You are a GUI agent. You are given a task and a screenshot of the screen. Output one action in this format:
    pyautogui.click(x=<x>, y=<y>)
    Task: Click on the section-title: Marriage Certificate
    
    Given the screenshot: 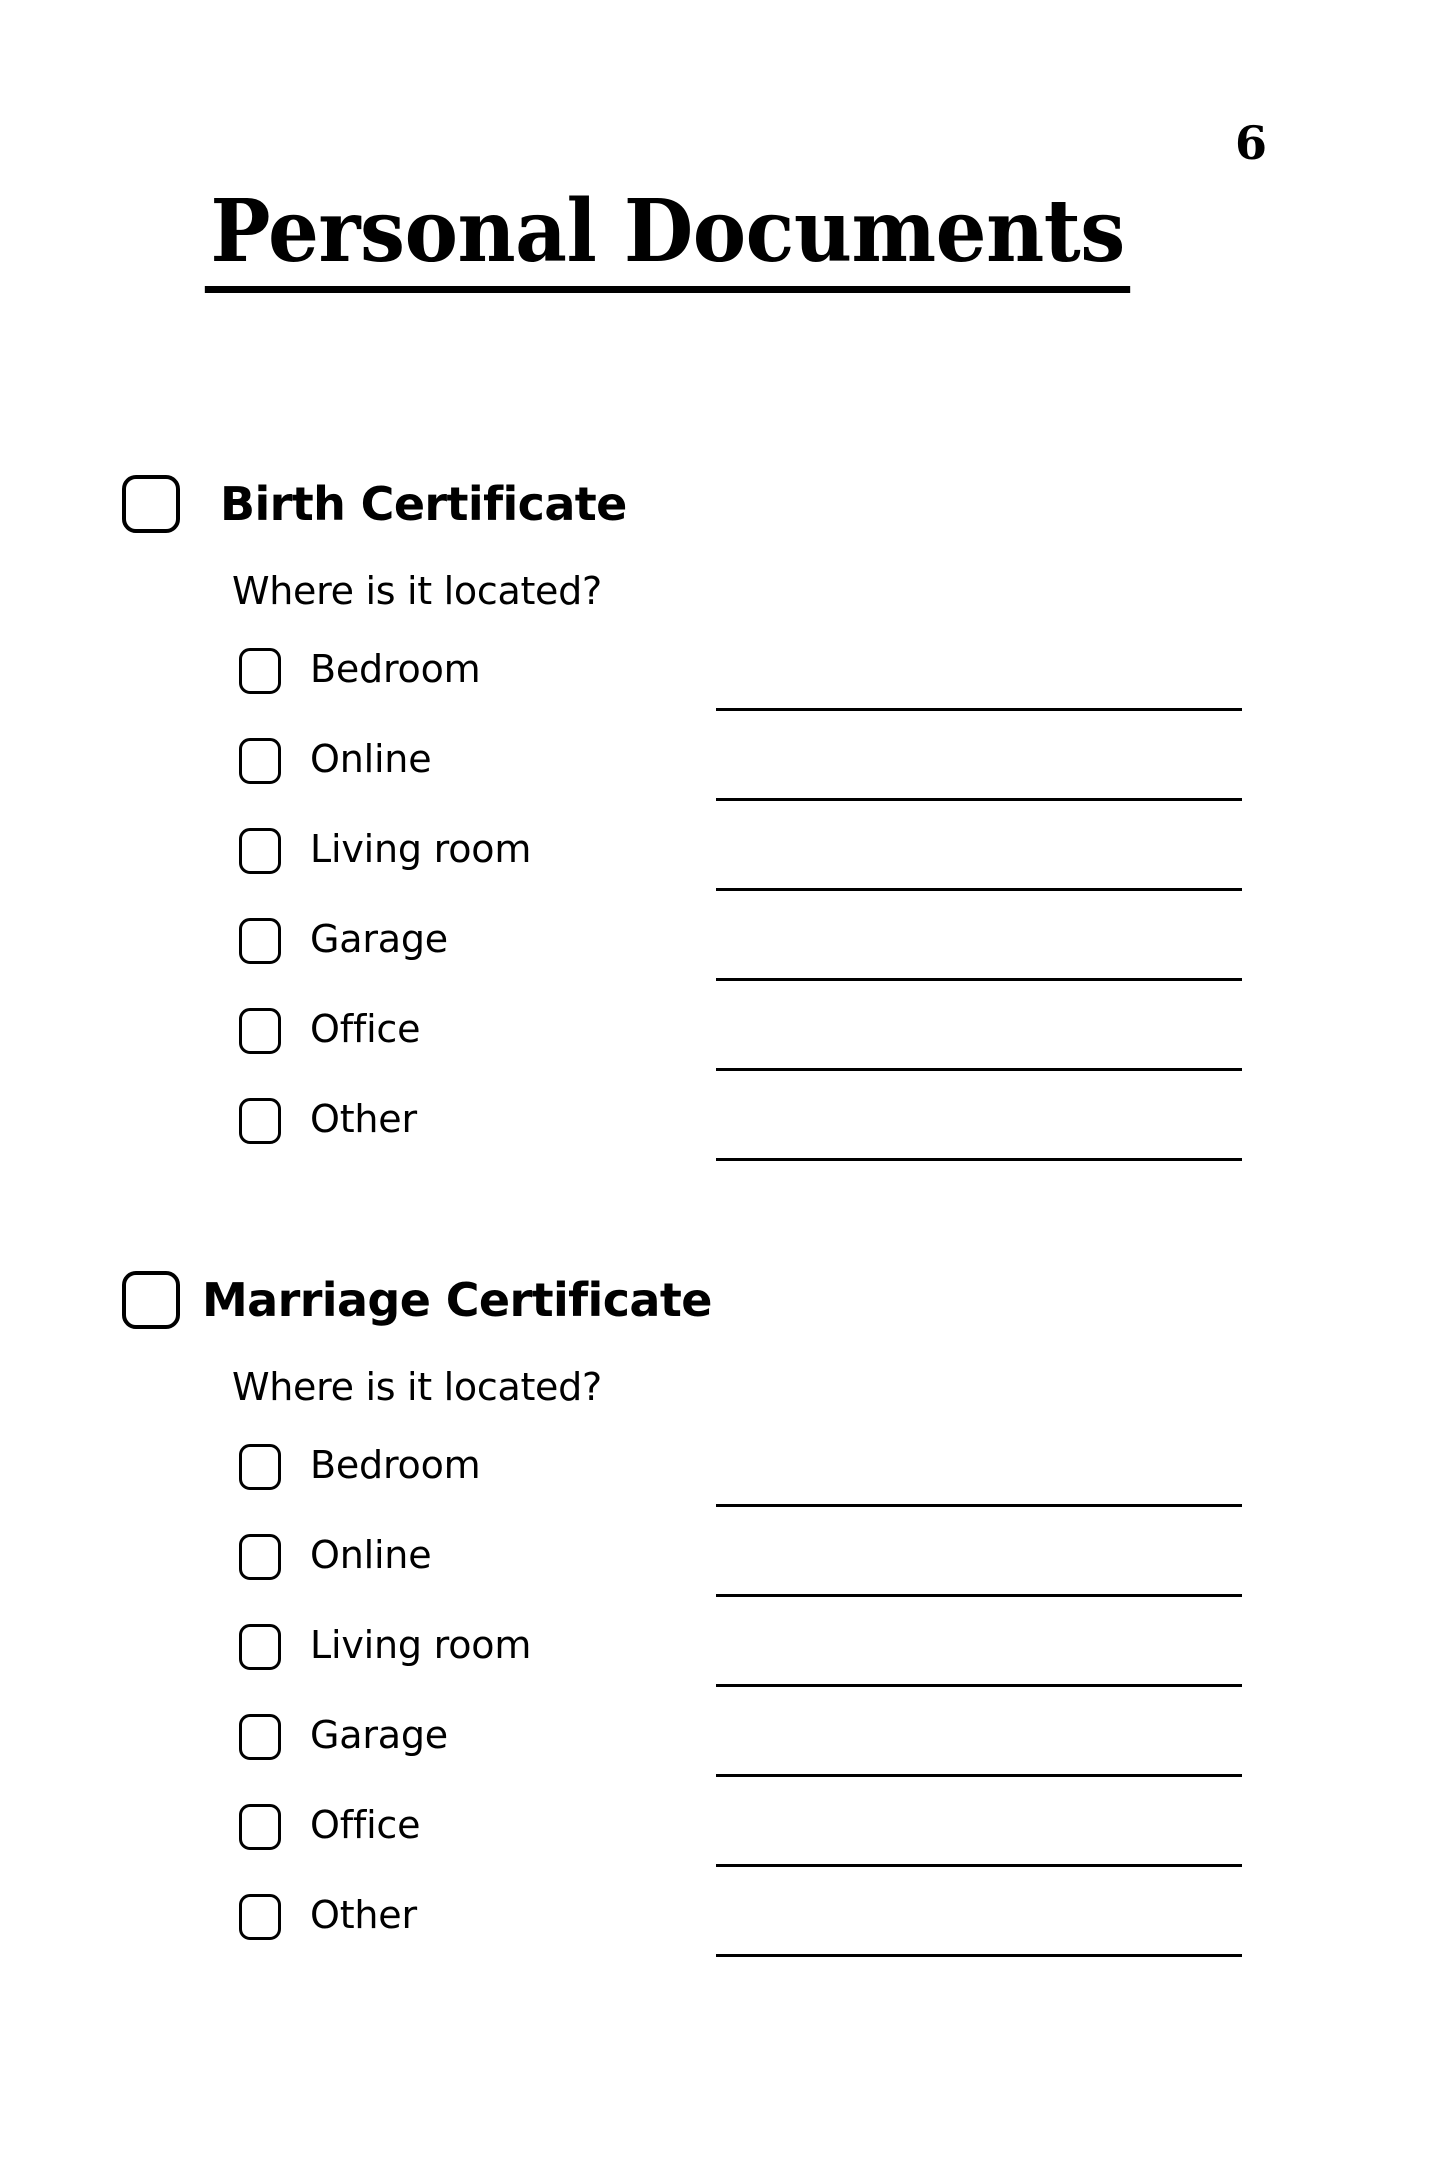 What is the action you would take?
    pyautogui.click(x=457, y=1300)
    